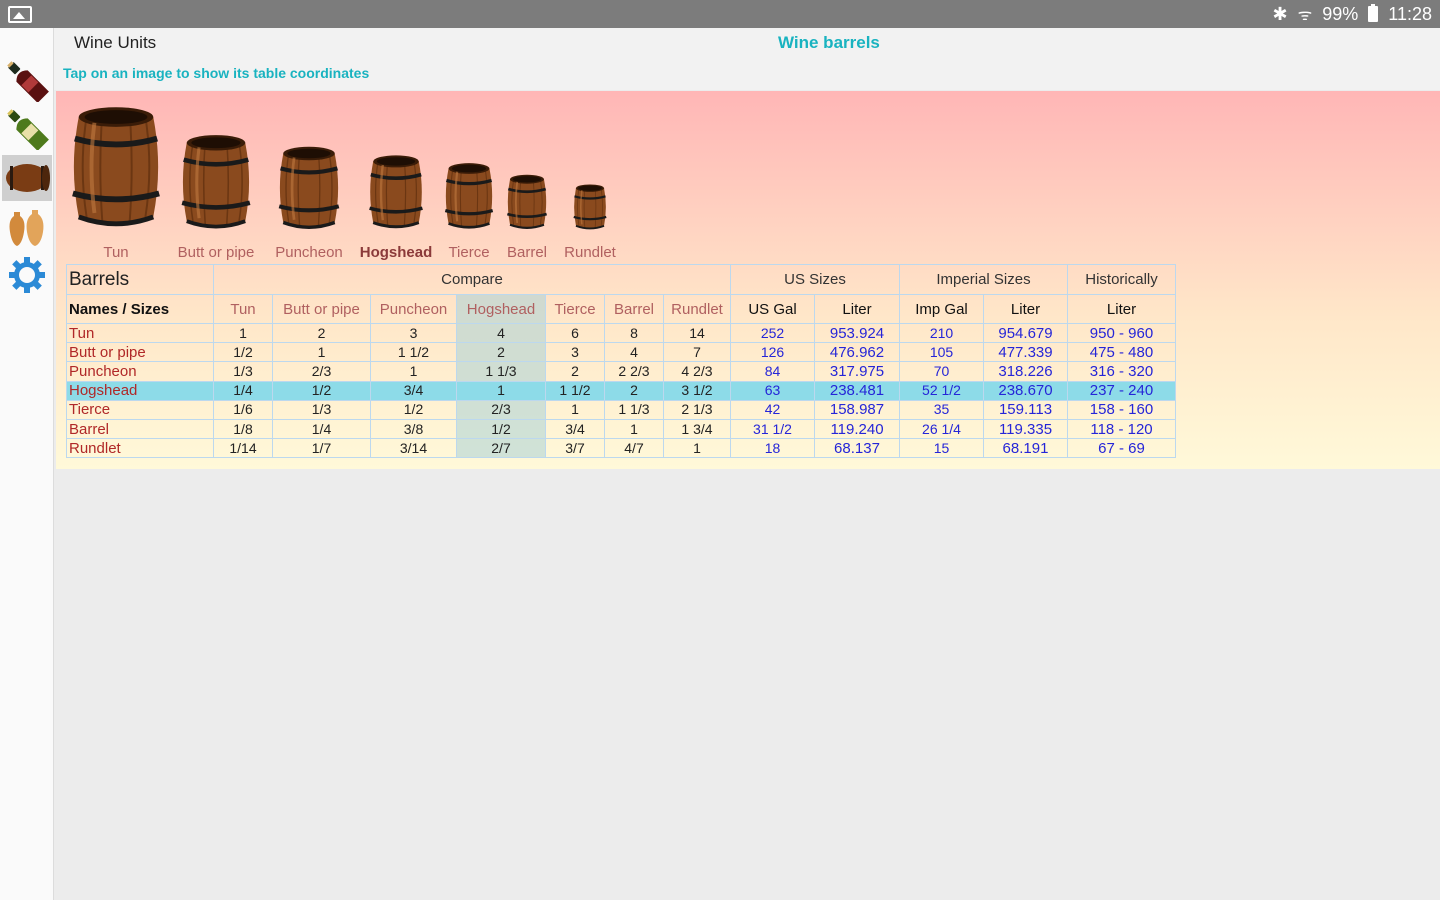 The width and height of the screenshot is (1440, 900). Describe the element at coordinates (243, 448) in the screenshot. I see `compare-cell: 1/14` at that location.